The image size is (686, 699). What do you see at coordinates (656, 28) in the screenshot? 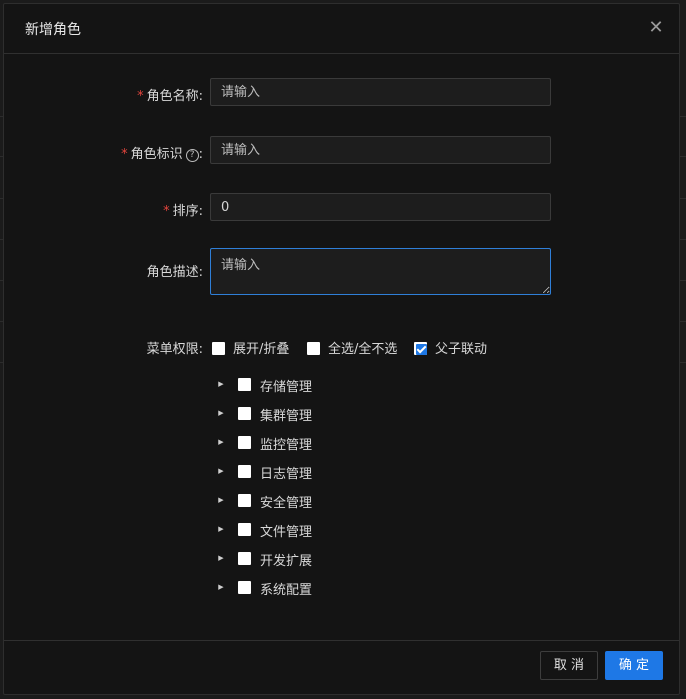
I see `close-icon: ✕` at bounding box center [656, 28].